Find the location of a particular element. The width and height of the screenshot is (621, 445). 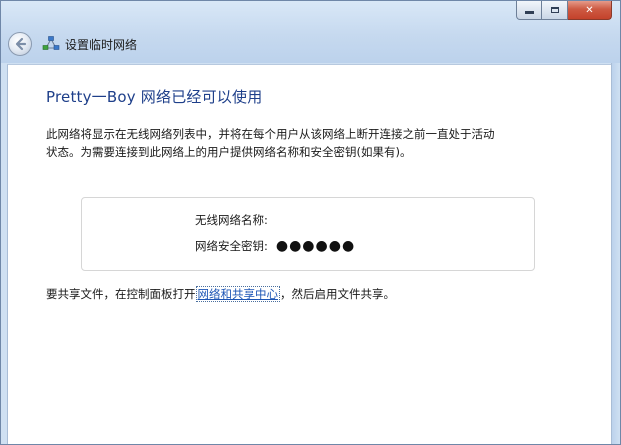

close-icon: ✕ is located at coordinates (589, 10).